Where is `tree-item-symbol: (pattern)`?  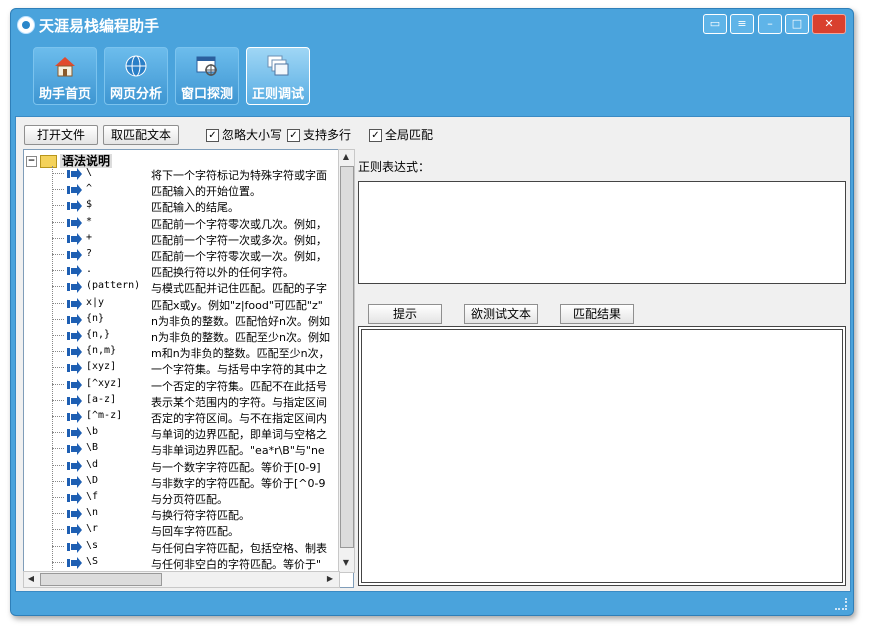 tree-item-symbol: (pattern) is located at coordinates (113, 286).